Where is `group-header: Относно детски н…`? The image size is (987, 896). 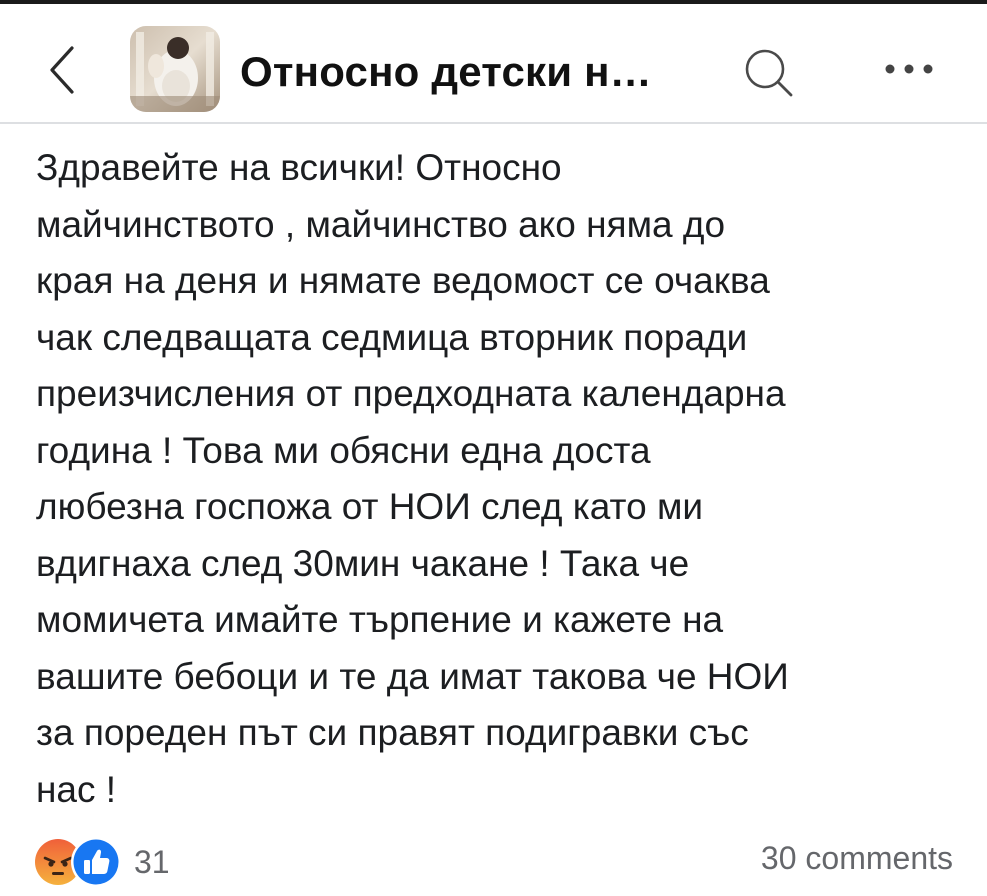 group-header: Относно детски н… is located at coordinates (493, 63).